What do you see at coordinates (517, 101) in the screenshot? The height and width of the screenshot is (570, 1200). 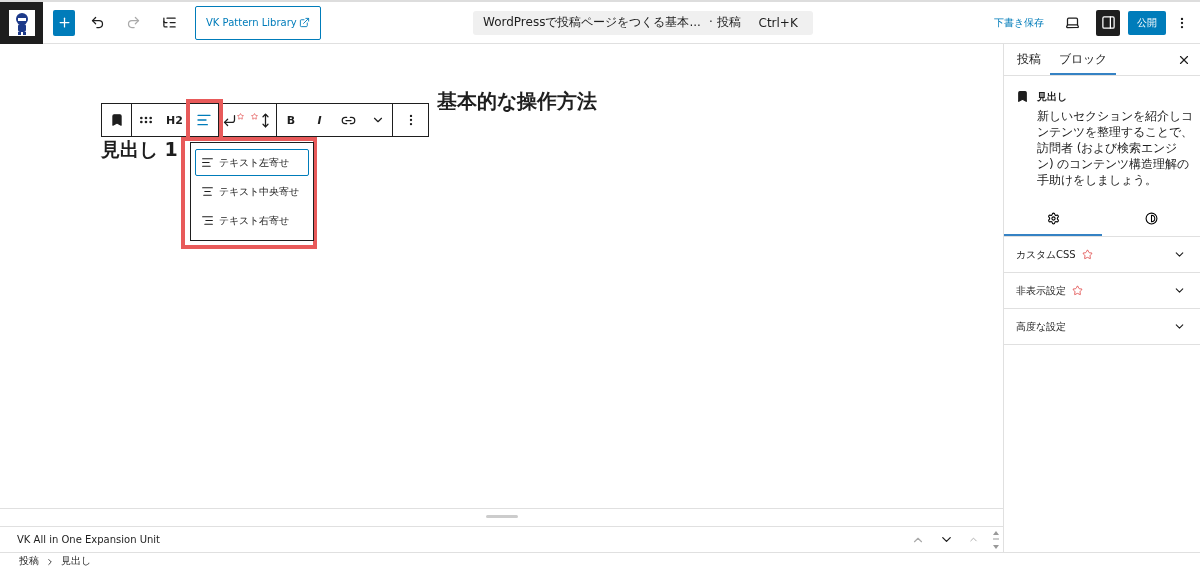 I see `post-title: 基本的な操作方法` at bounding box center [517, 101].